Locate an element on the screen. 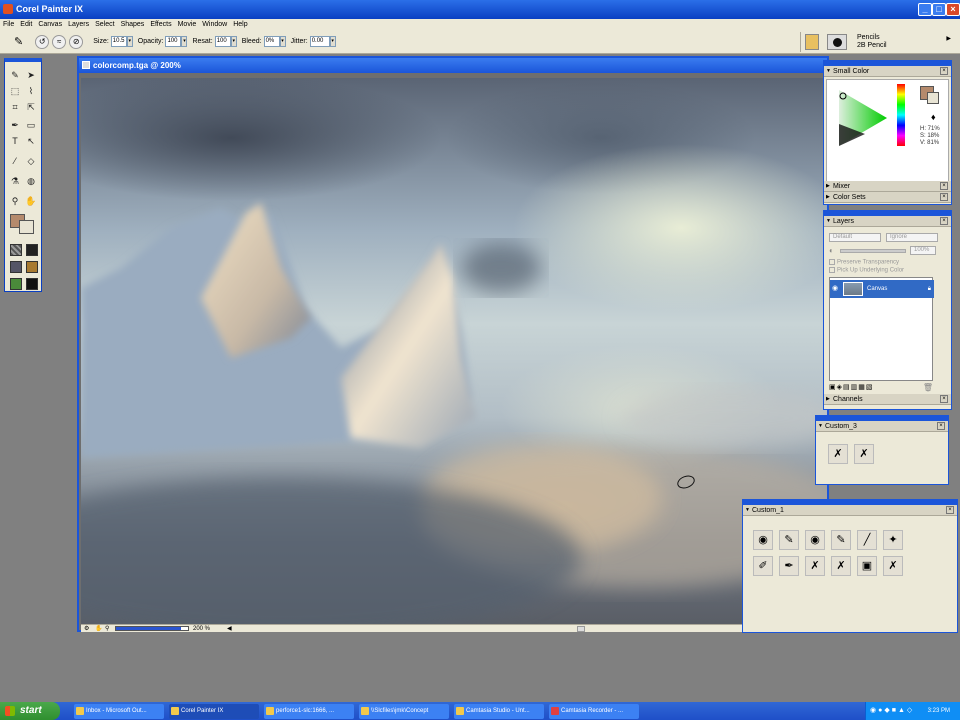  crop-icon: ⌗ is located at coordinates (15, 107).